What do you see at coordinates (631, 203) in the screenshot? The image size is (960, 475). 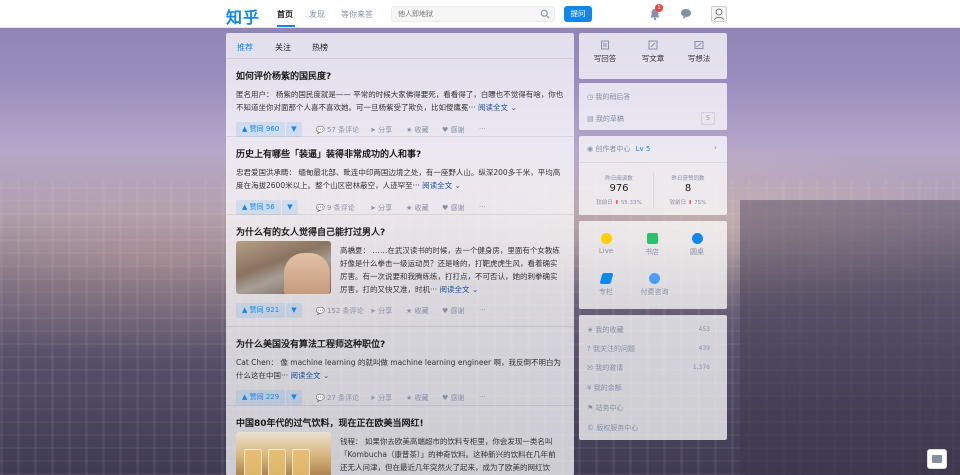 I see `change-value: 55.33%` at bounding box center [631, 203].